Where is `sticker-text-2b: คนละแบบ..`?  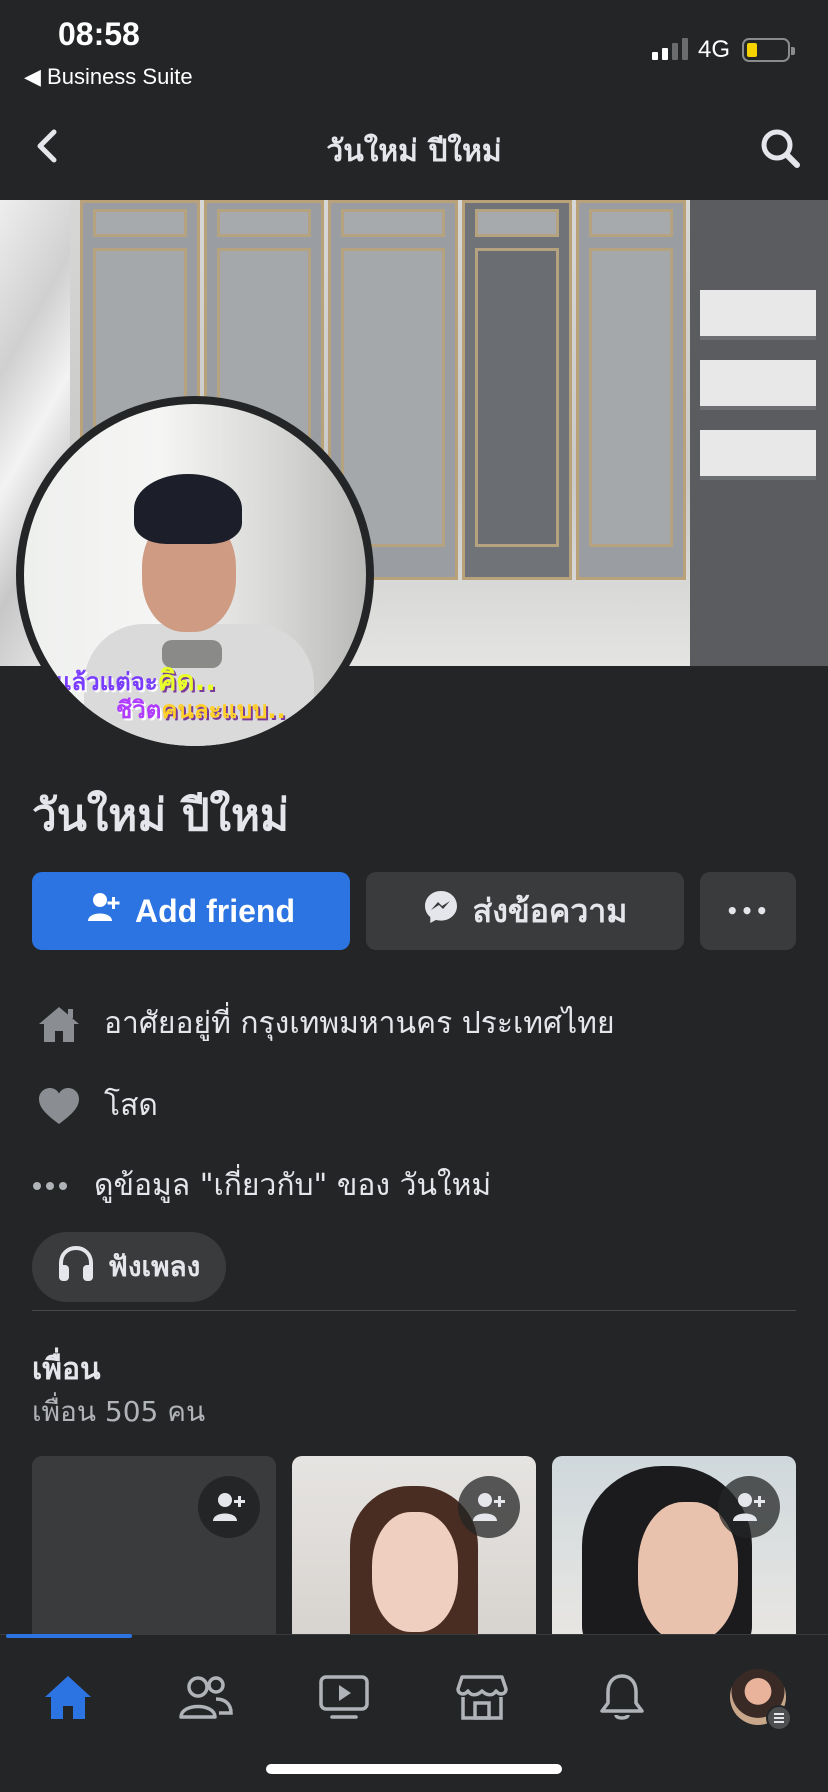 sticker-text-2b: คนละแบบ.. is located at coordinates (223, 709).